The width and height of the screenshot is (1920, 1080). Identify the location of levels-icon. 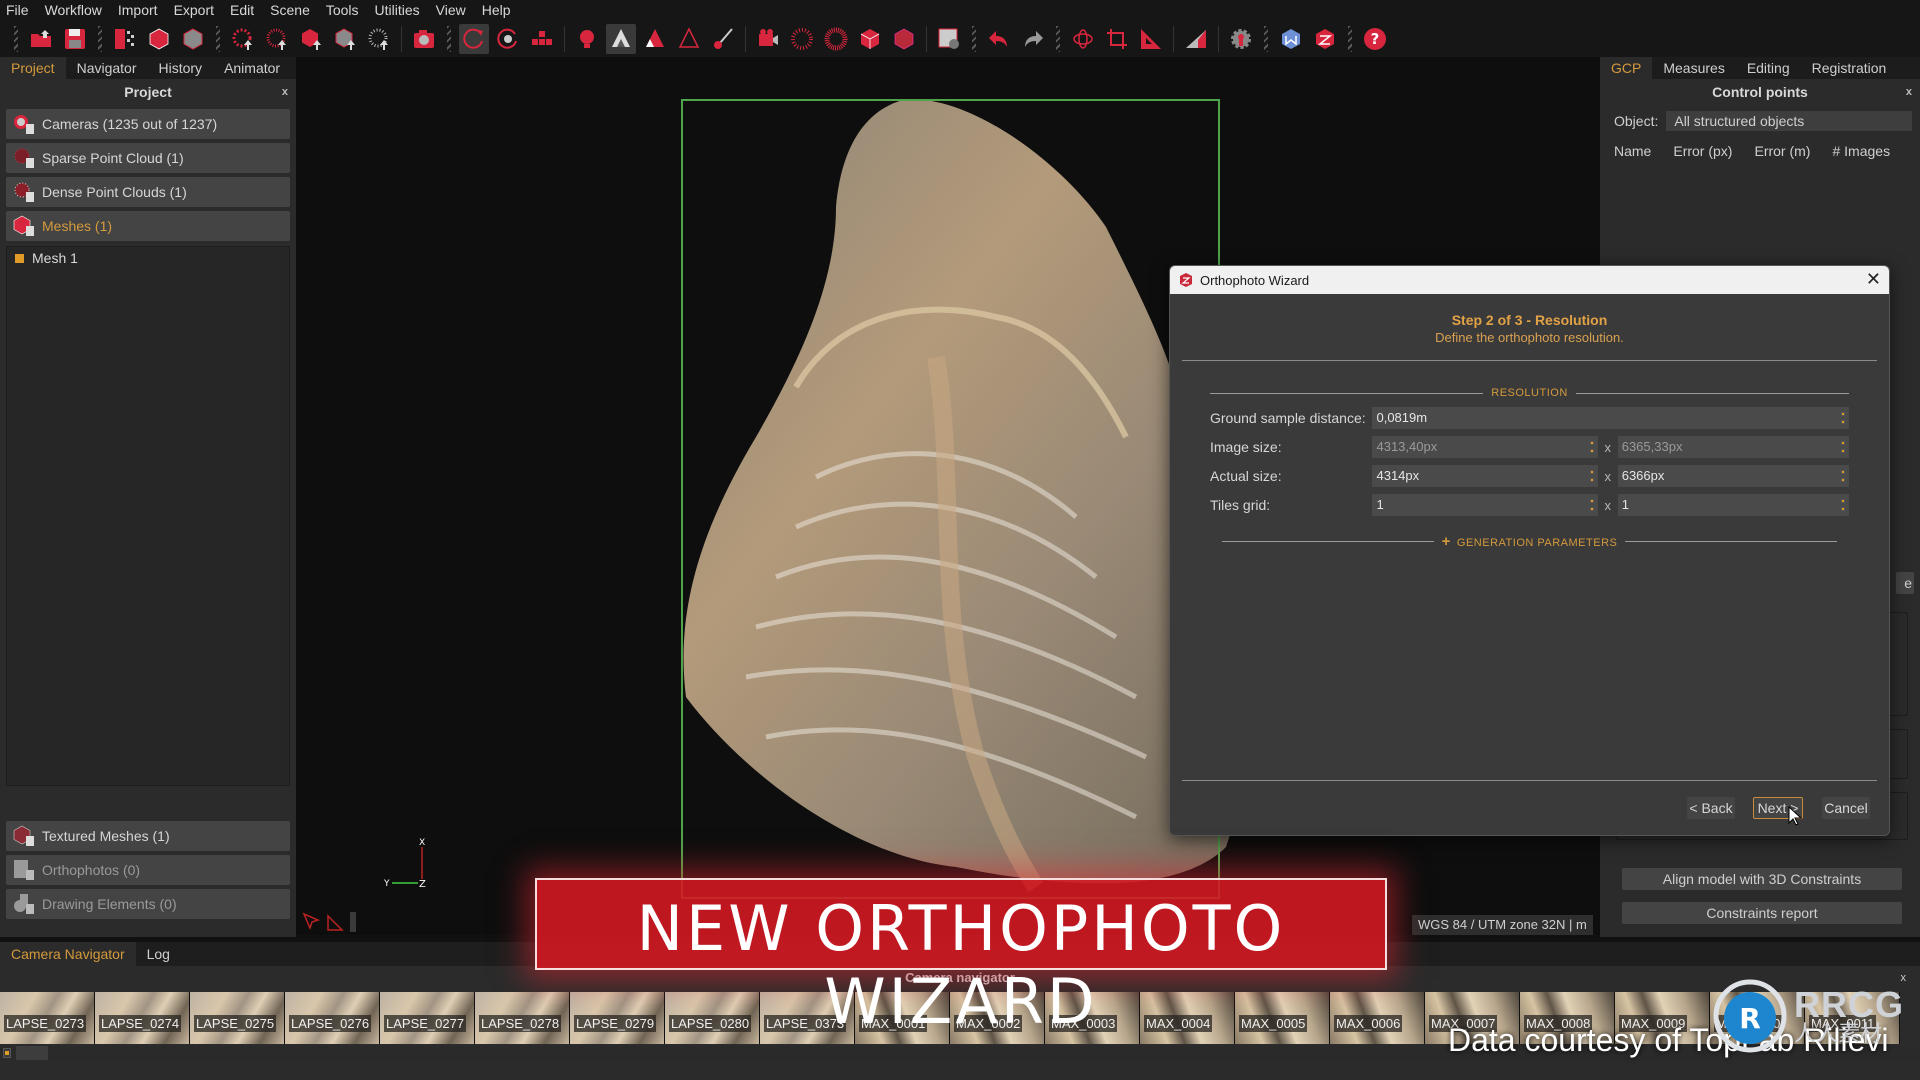
(1196, 39).